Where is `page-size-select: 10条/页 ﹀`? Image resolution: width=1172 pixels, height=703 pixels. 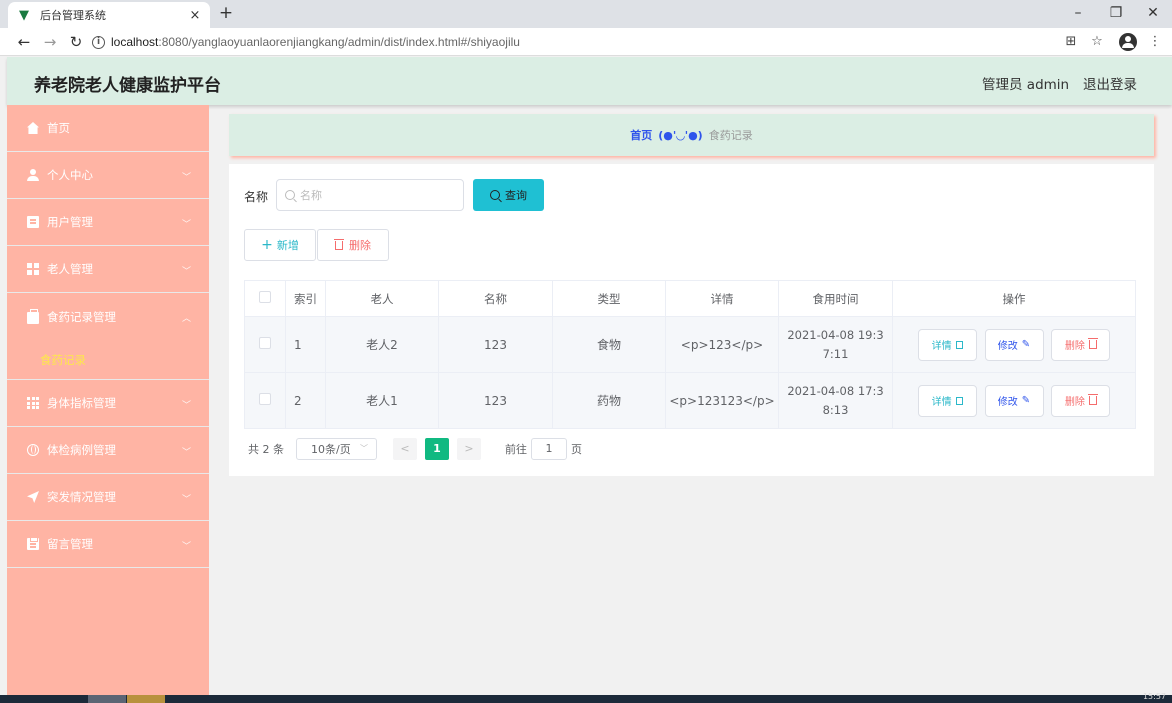
page-size-select: 10条/页 ﹀ is located at coordinates (336, 449).